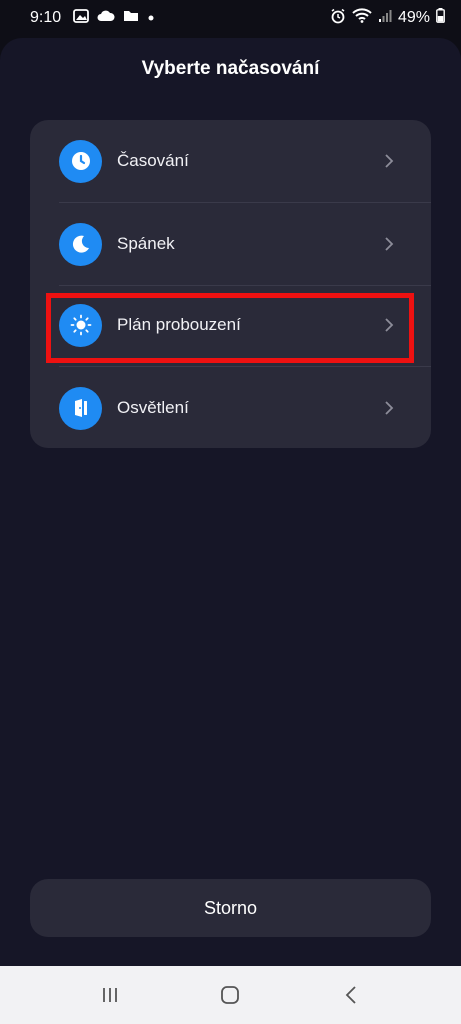  I want to click on option-casovani: Časování, so click(230, 161).